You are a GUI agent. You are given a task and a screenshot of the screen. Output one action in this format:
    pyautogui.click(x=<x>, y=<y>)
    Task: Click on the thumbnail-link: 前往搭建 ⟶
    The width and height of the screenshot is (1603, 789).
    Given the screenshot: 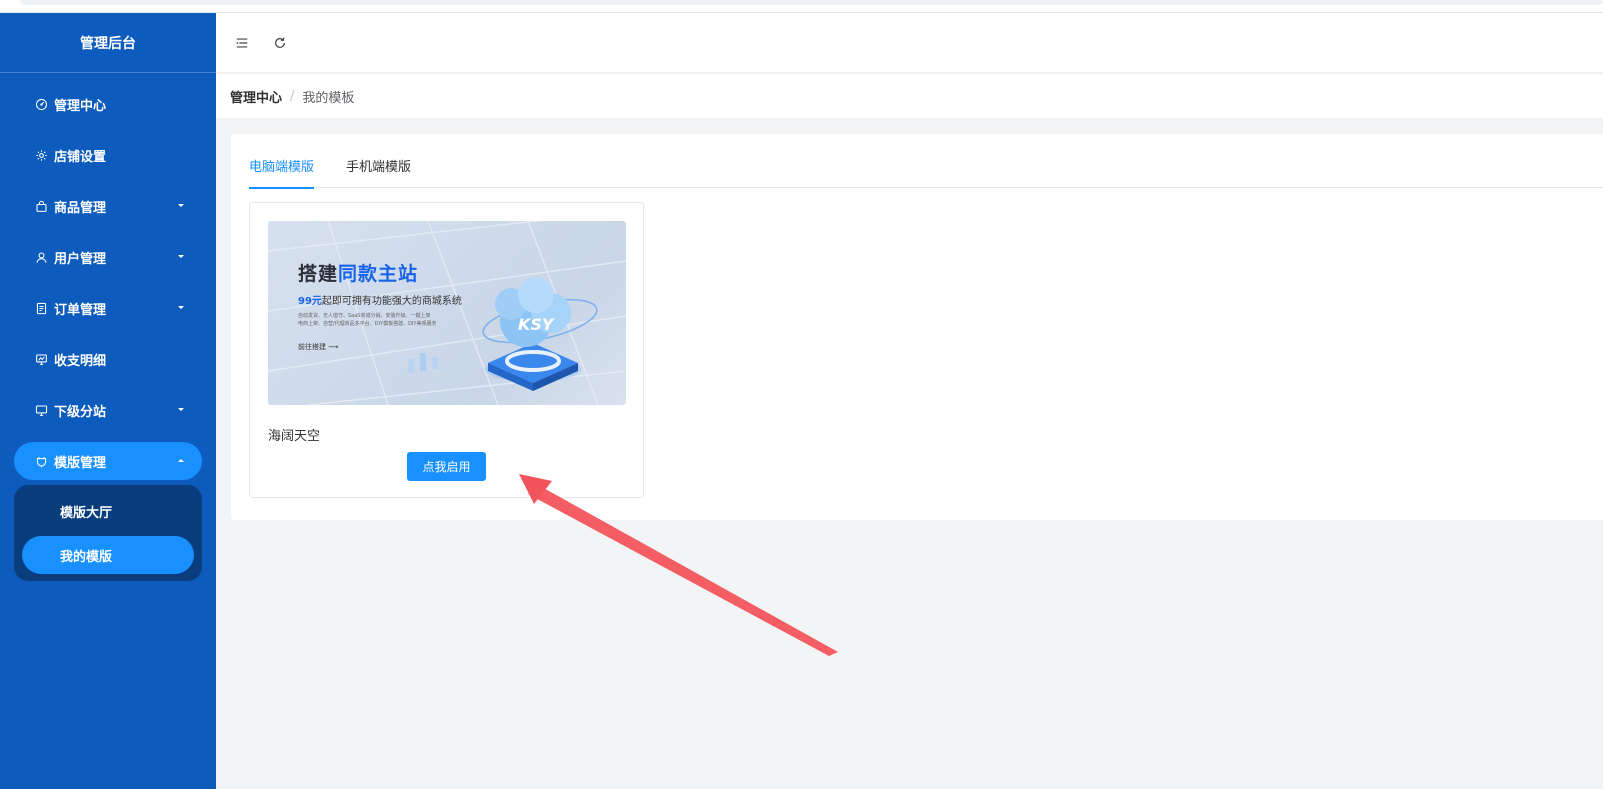 What is the action you would take?
    pyautogui.click(x=318, y=347)
    